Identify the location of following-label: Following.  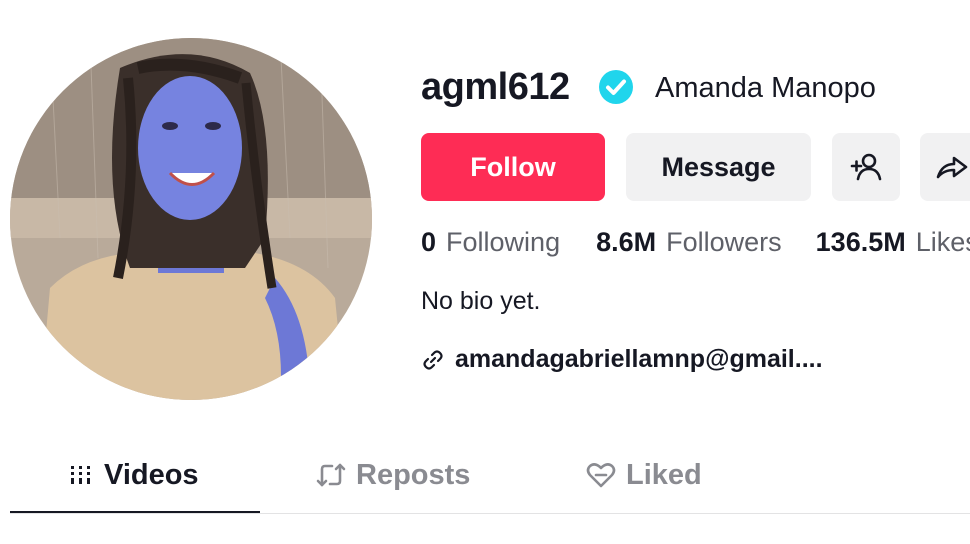
(503, 241).